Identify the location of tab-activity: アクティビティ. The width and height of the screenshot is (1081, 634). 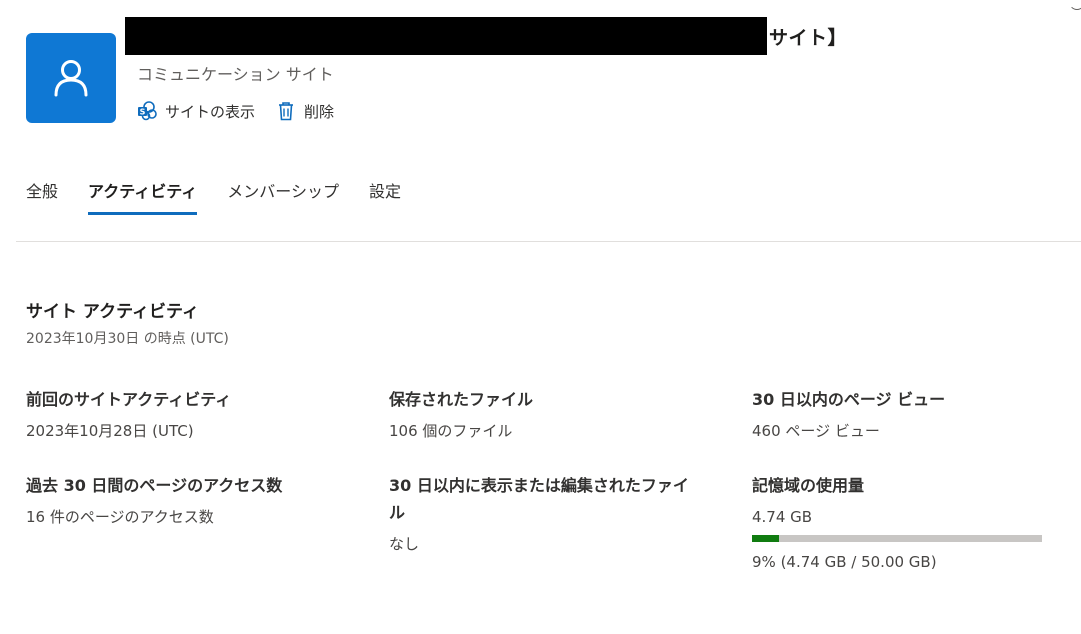
(143, 196).